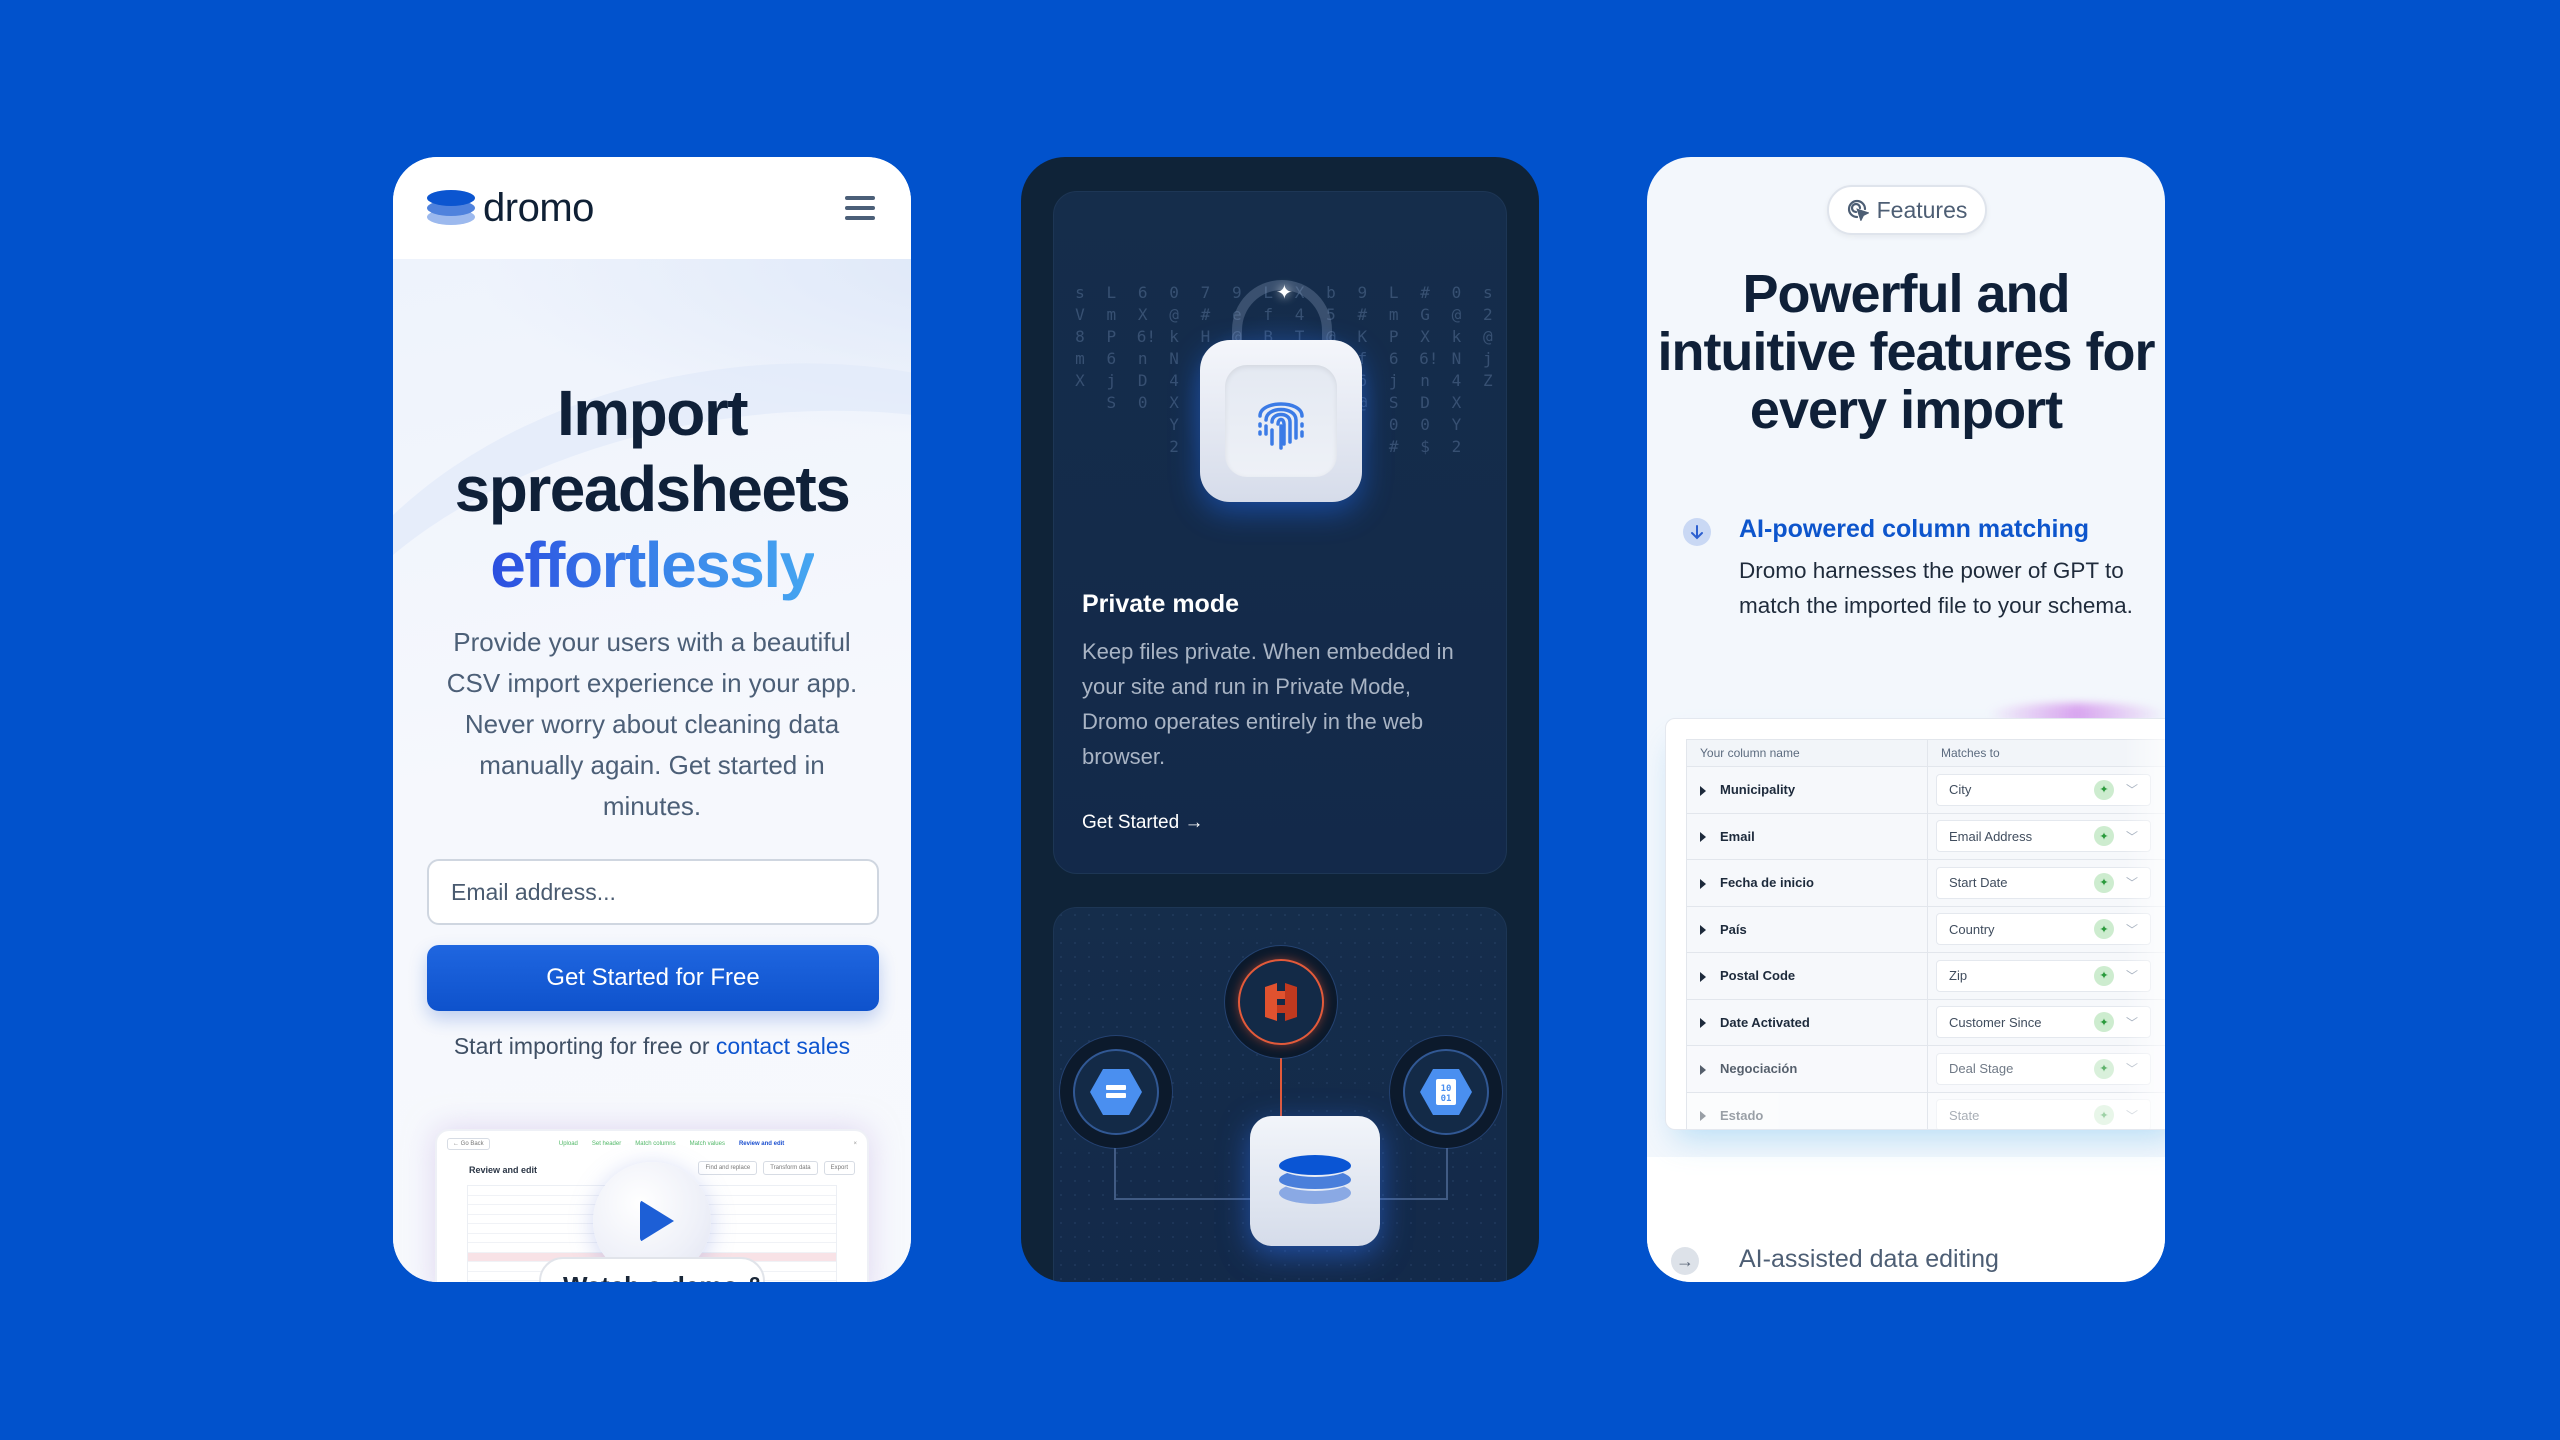 The width and height of the screenshot is (2560, 1440). Describe the element at coordinates (2043, 882) in the screenshot. I see `target-field-select: Start Date ✦ ﹀` at that location.